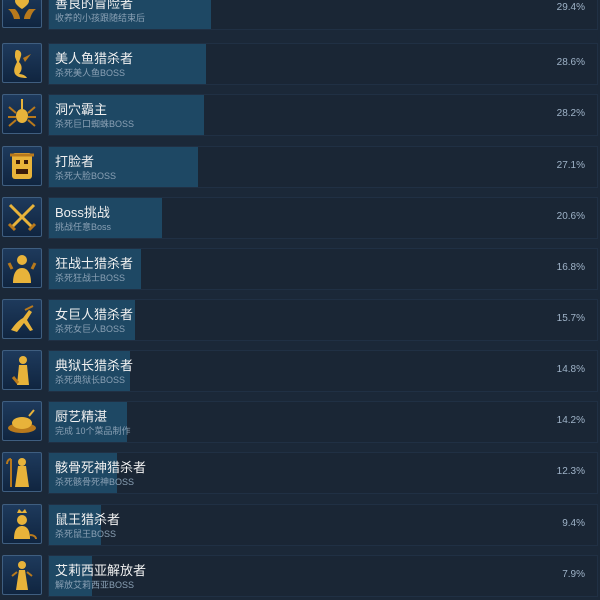 The width and height of the screenshot is (600, 600). I want to click on achievement-description: 完成 10个菜品制作, so click(93, 431).